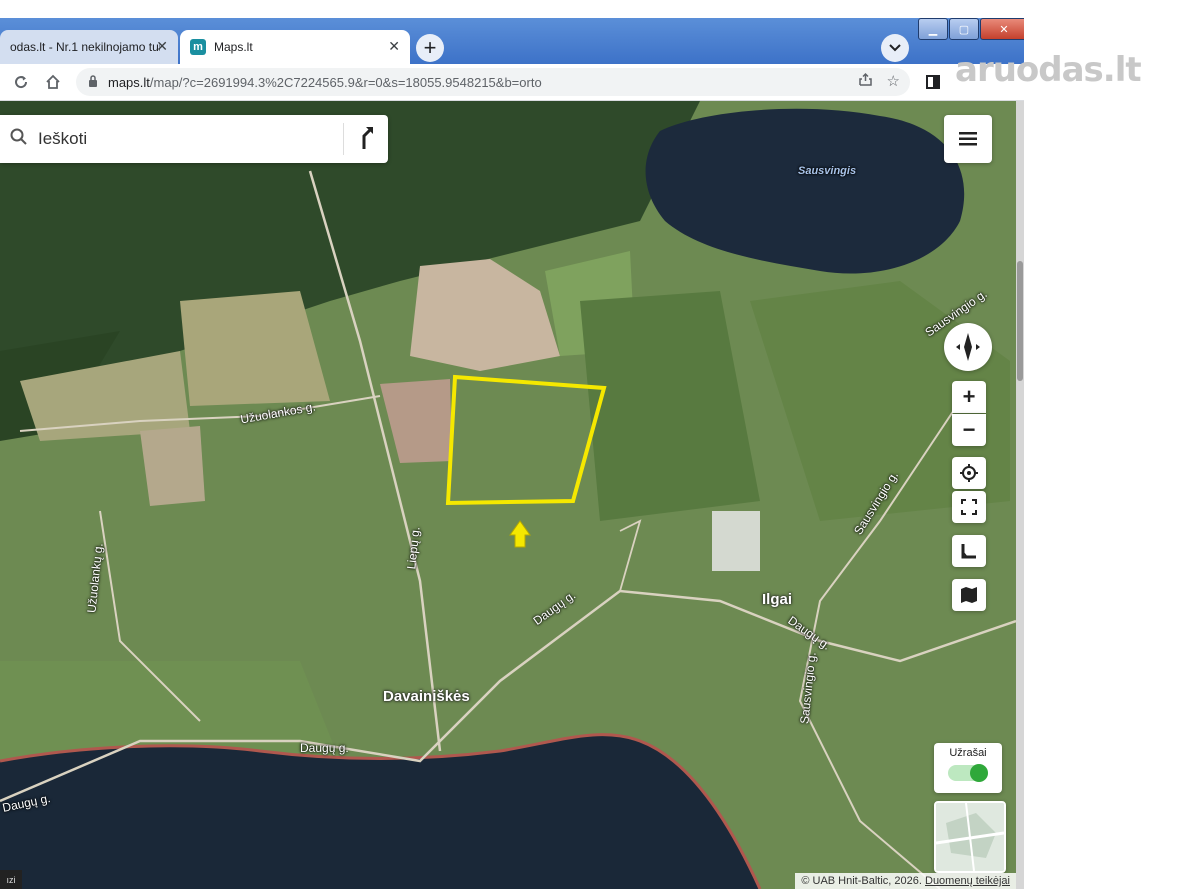  What do you see at coordinates (933, 29) in the screenshot?
I see `minimize-button: ▁` at bounding box center [933, 29].